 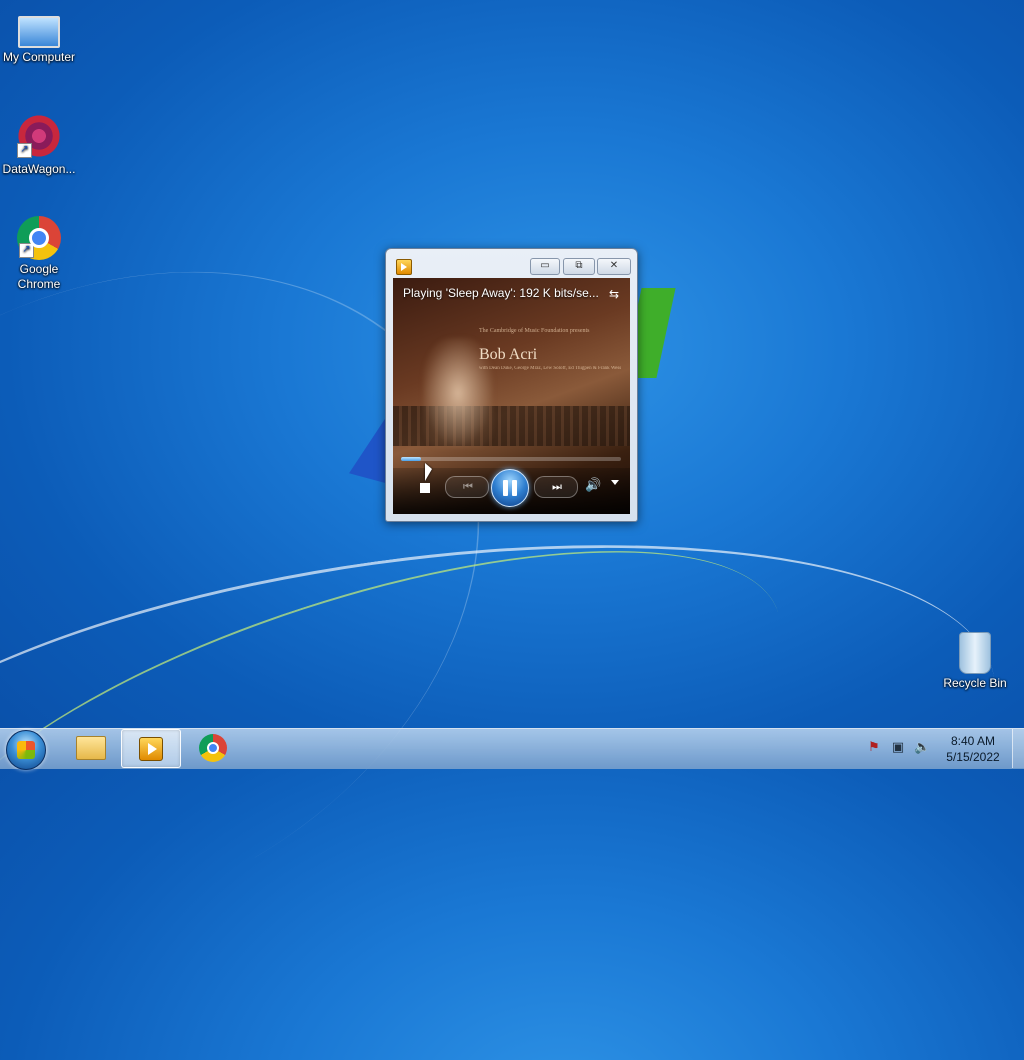 What do you see at coordinates (579, 266) in the screenshot?
I see `restore-button: ⧉` at bounding box center [579, 266].